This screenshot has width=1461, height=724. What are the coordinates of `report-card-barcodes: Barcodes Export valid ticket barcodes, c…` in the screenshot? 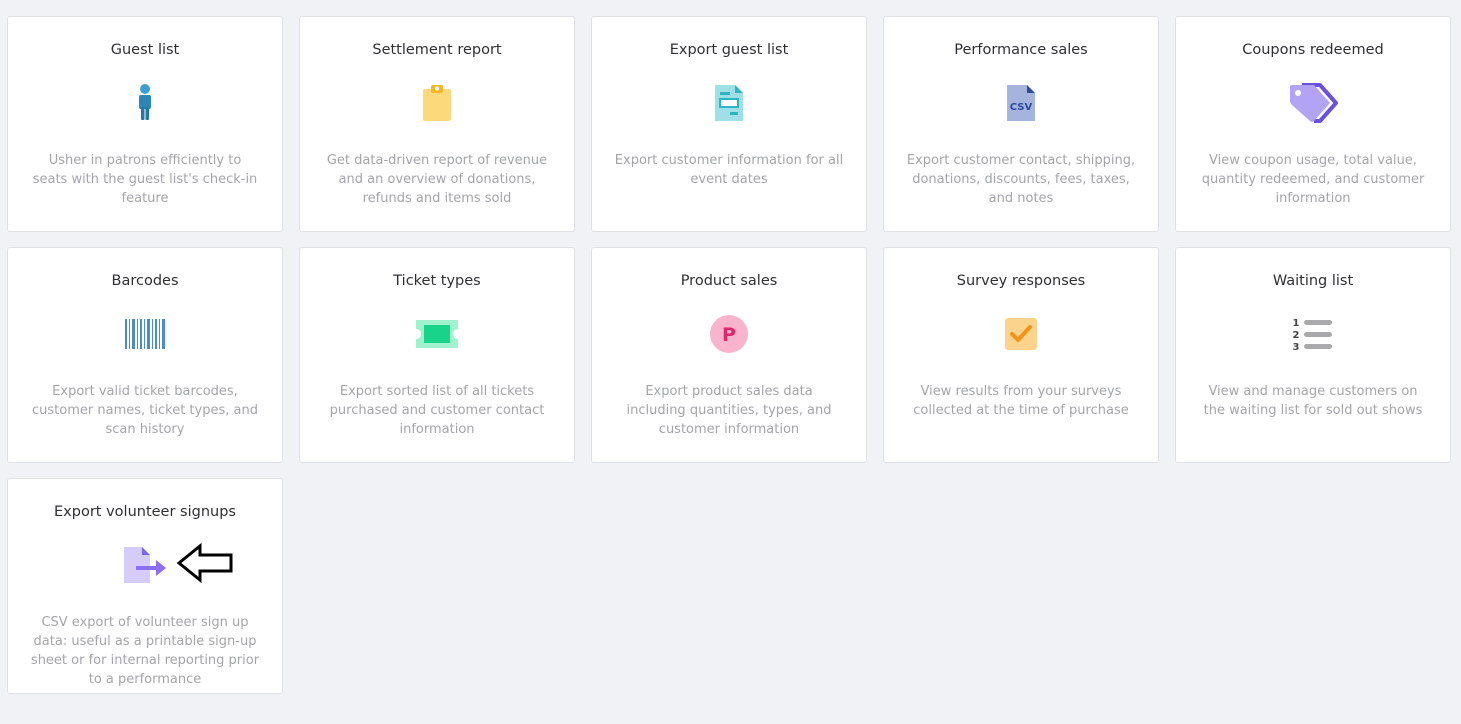 It's located at (145, 355).